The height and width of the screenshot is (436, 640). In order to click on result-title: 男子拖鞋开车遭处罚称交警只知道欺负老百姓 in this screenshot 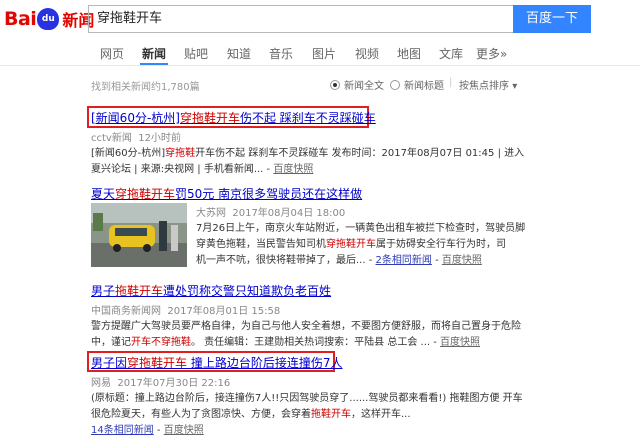, I will do `click(351, 290)`.